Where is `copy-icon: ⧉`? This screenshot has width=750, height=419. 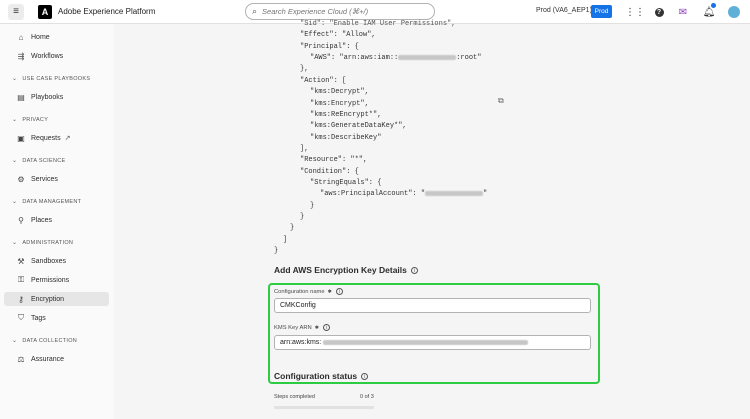 copy-icon: ⧉ is located at coordinates (501, 101).